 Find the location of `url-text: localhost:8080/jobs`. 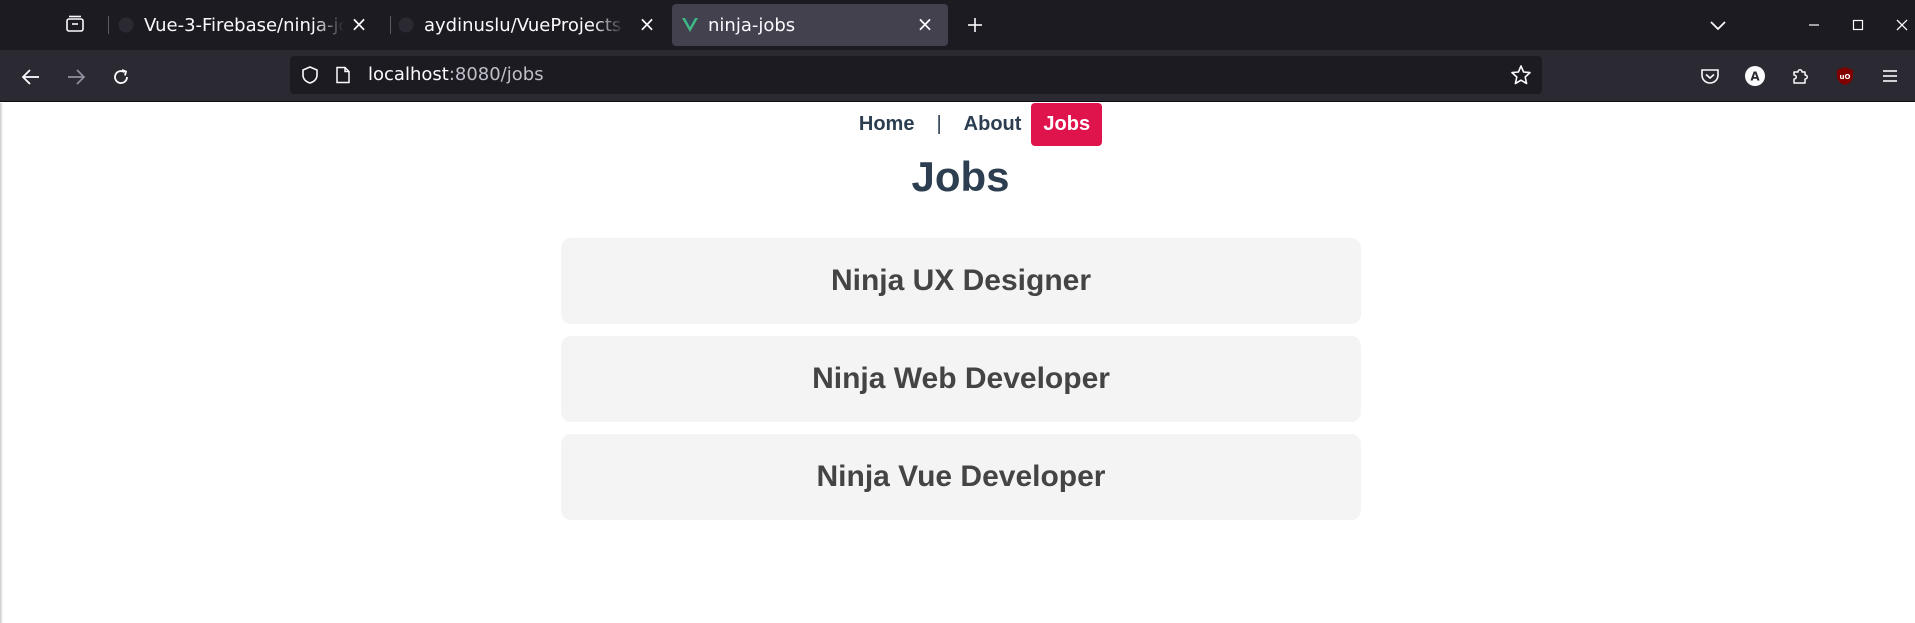

url-text: localhost:8080/jobs is located at coordinates (456, 74).